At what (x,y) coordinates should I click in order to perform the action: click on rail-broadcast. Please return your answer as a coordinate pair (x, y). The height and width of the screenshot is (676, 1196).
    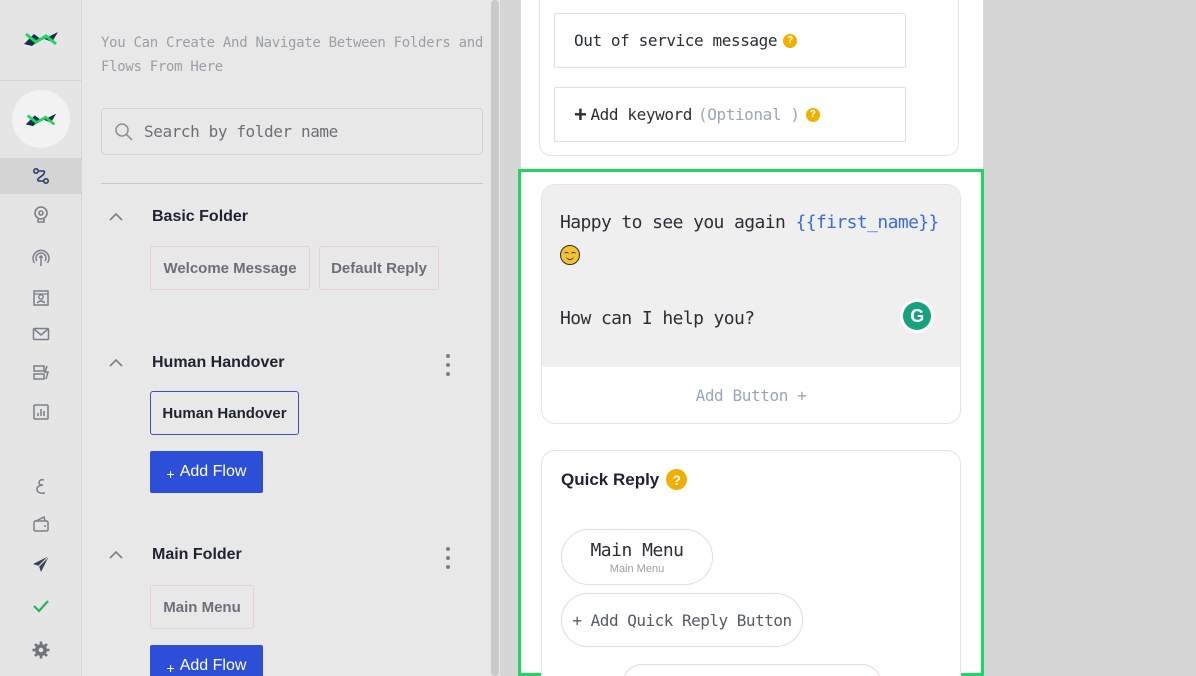
    Looking at the image, I should click on (41, 258).